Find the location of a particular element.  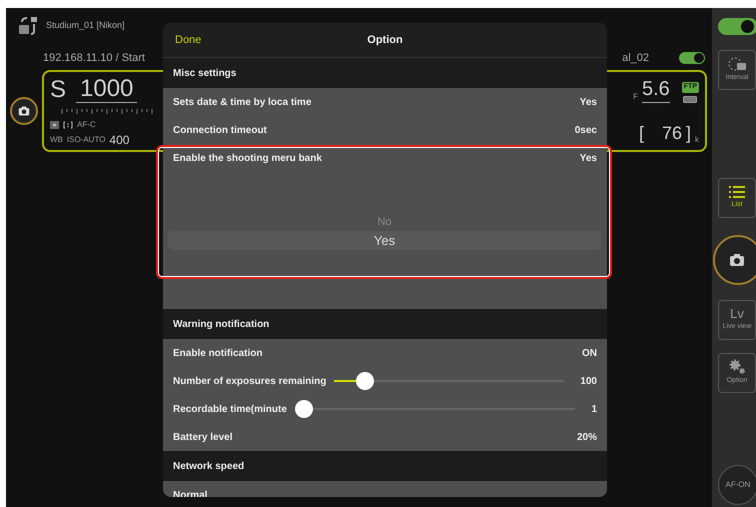

setting-value: 1 is located at coordinates (594, 409).